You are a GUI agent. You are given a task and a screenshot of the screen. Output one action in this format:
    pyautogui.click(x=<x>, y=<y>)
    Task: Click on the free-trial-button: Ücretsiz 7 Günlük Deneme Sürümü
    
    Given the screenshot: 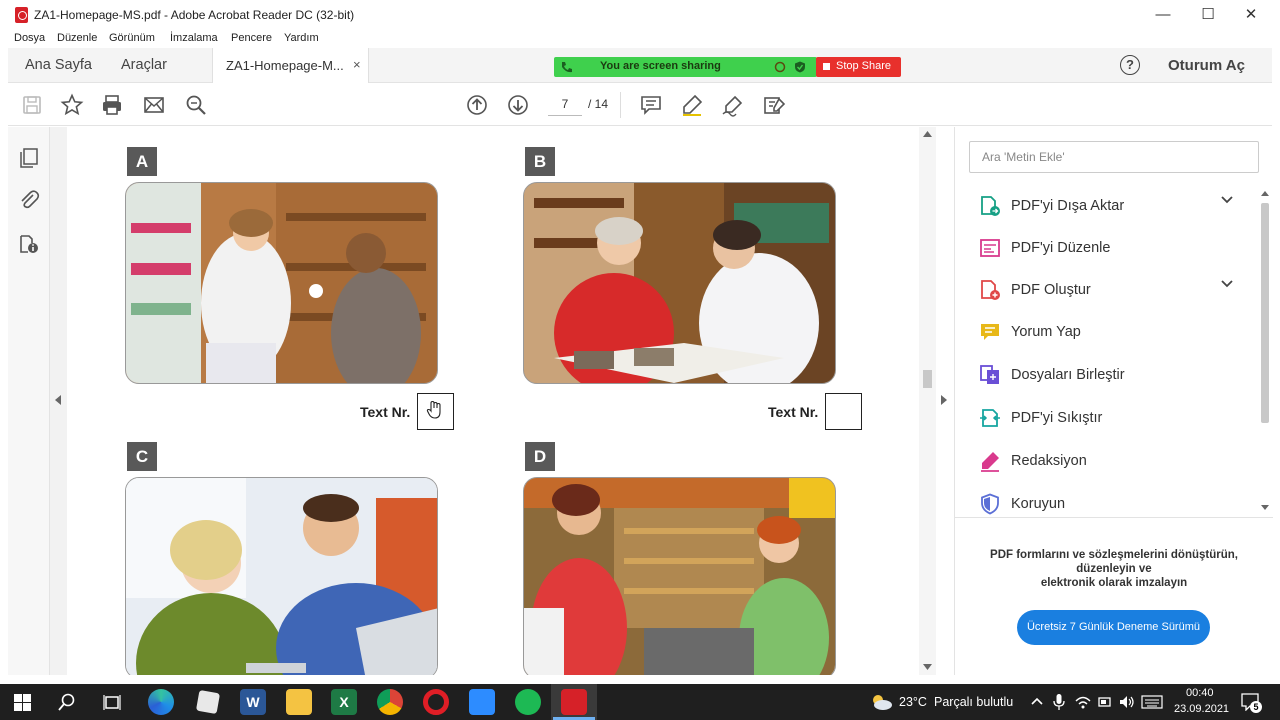 What is the action you would take?
    pyautogui.click(x=1113, y=627)
    